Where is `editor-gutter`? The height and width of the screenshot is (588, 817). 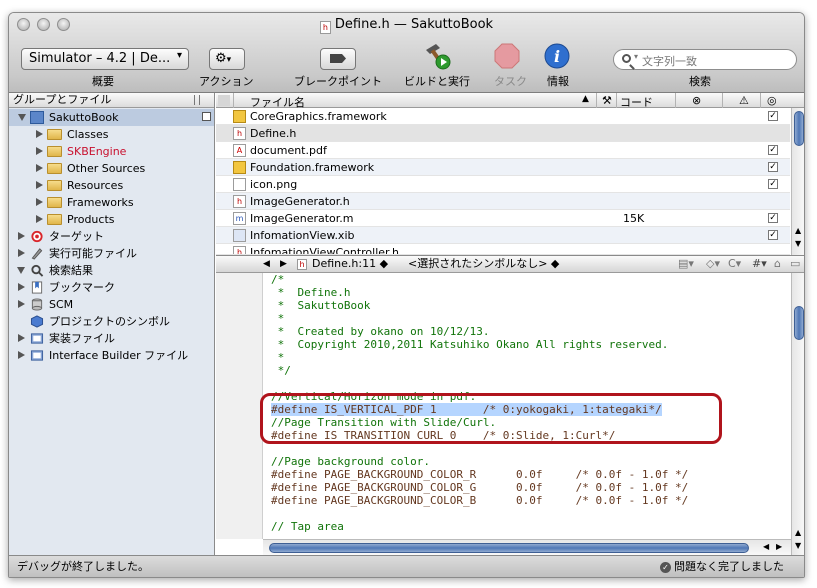 editor-gutter is located at coordinates (239, 406).